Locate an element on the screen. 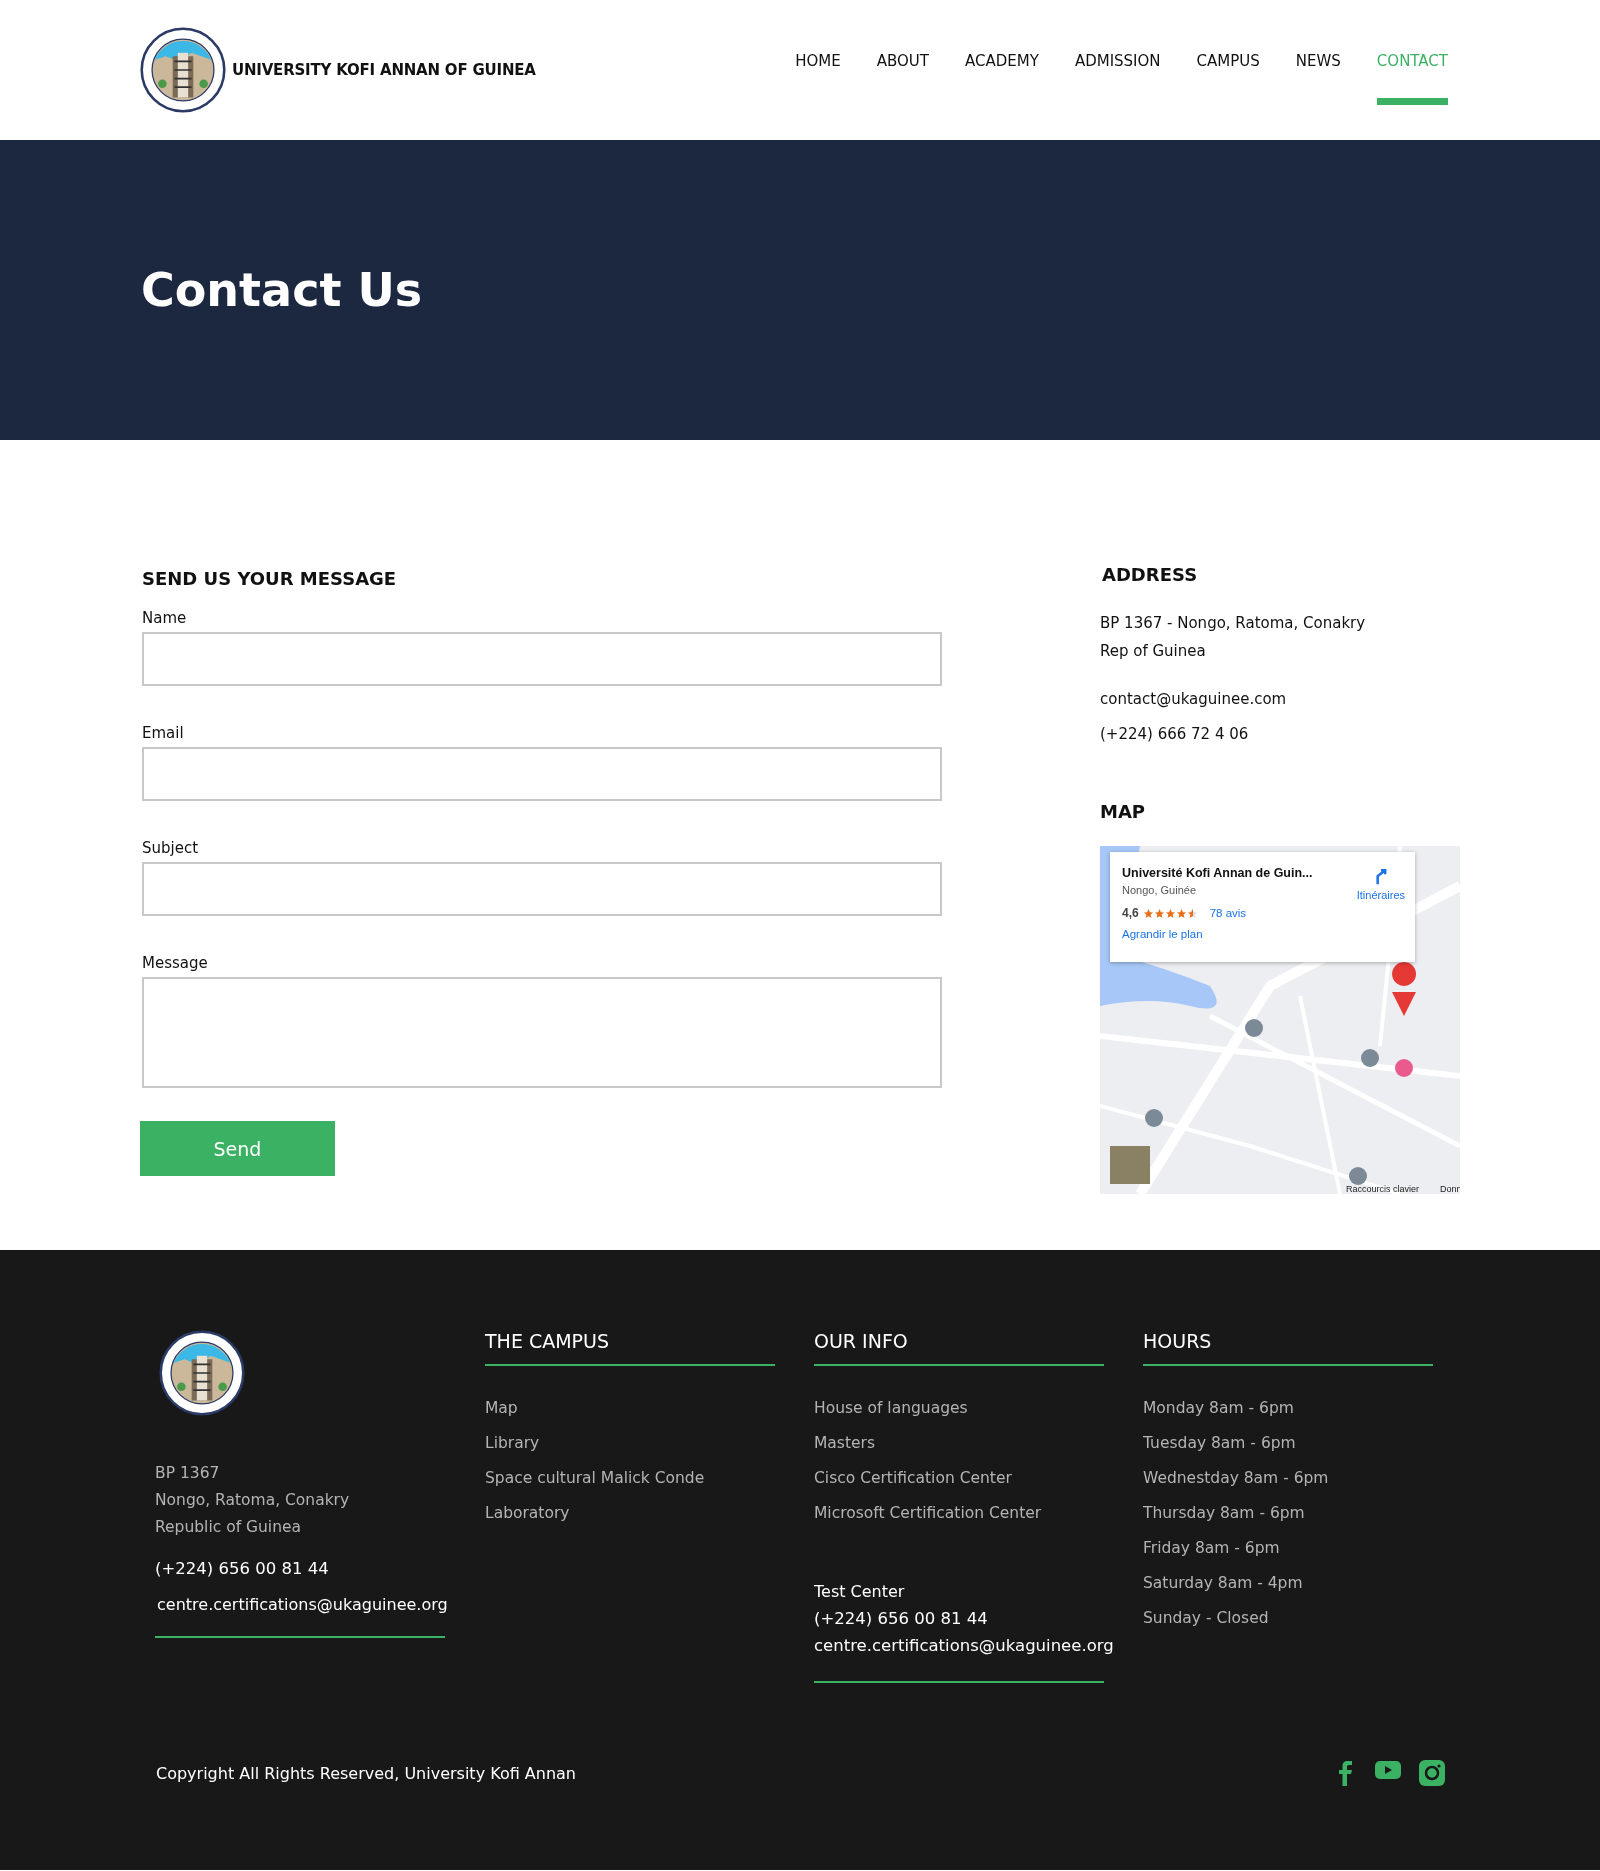 Image resolution: width=1600 pixels, height=1871 pixels. directions-link: Itinéraires is located at coordinates (1380, 883).